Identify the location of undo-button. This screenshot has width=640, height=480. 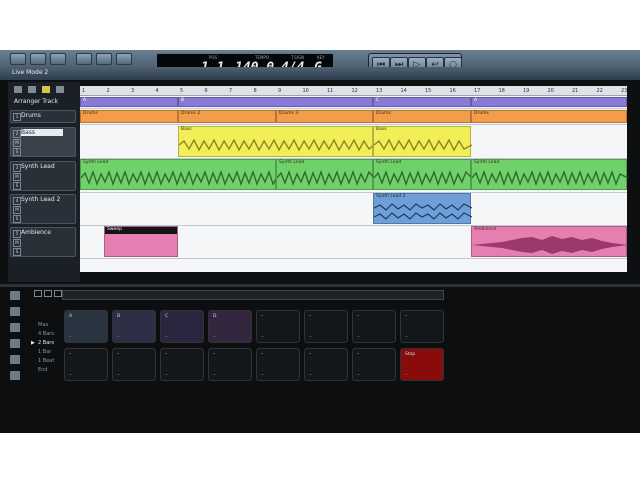
(84, 59).